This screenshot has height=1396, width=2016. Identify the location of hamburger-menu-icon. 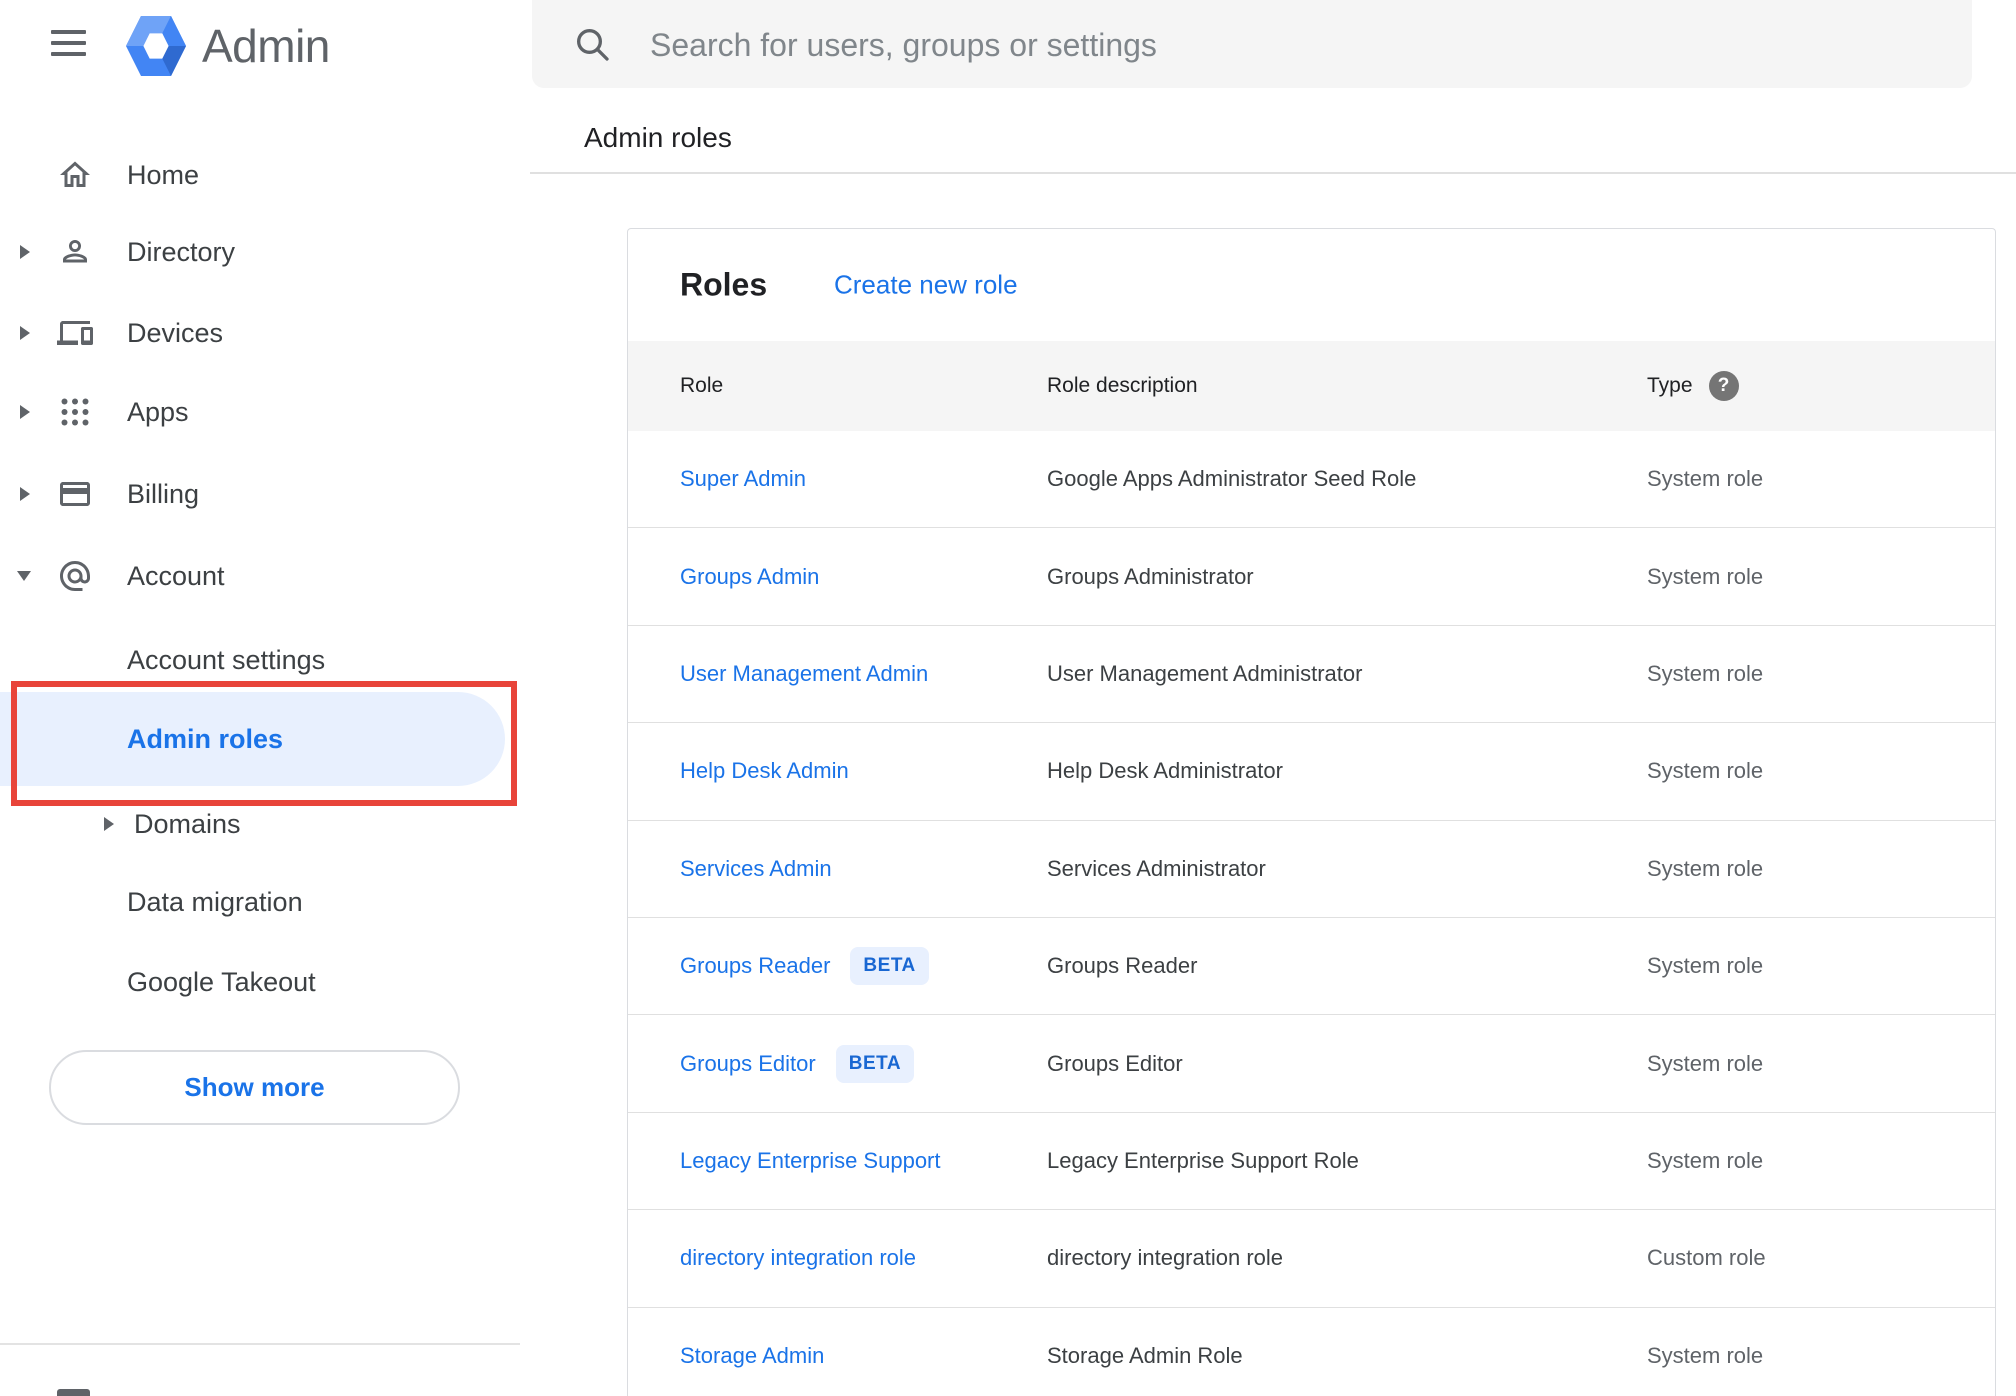
(68, 43).